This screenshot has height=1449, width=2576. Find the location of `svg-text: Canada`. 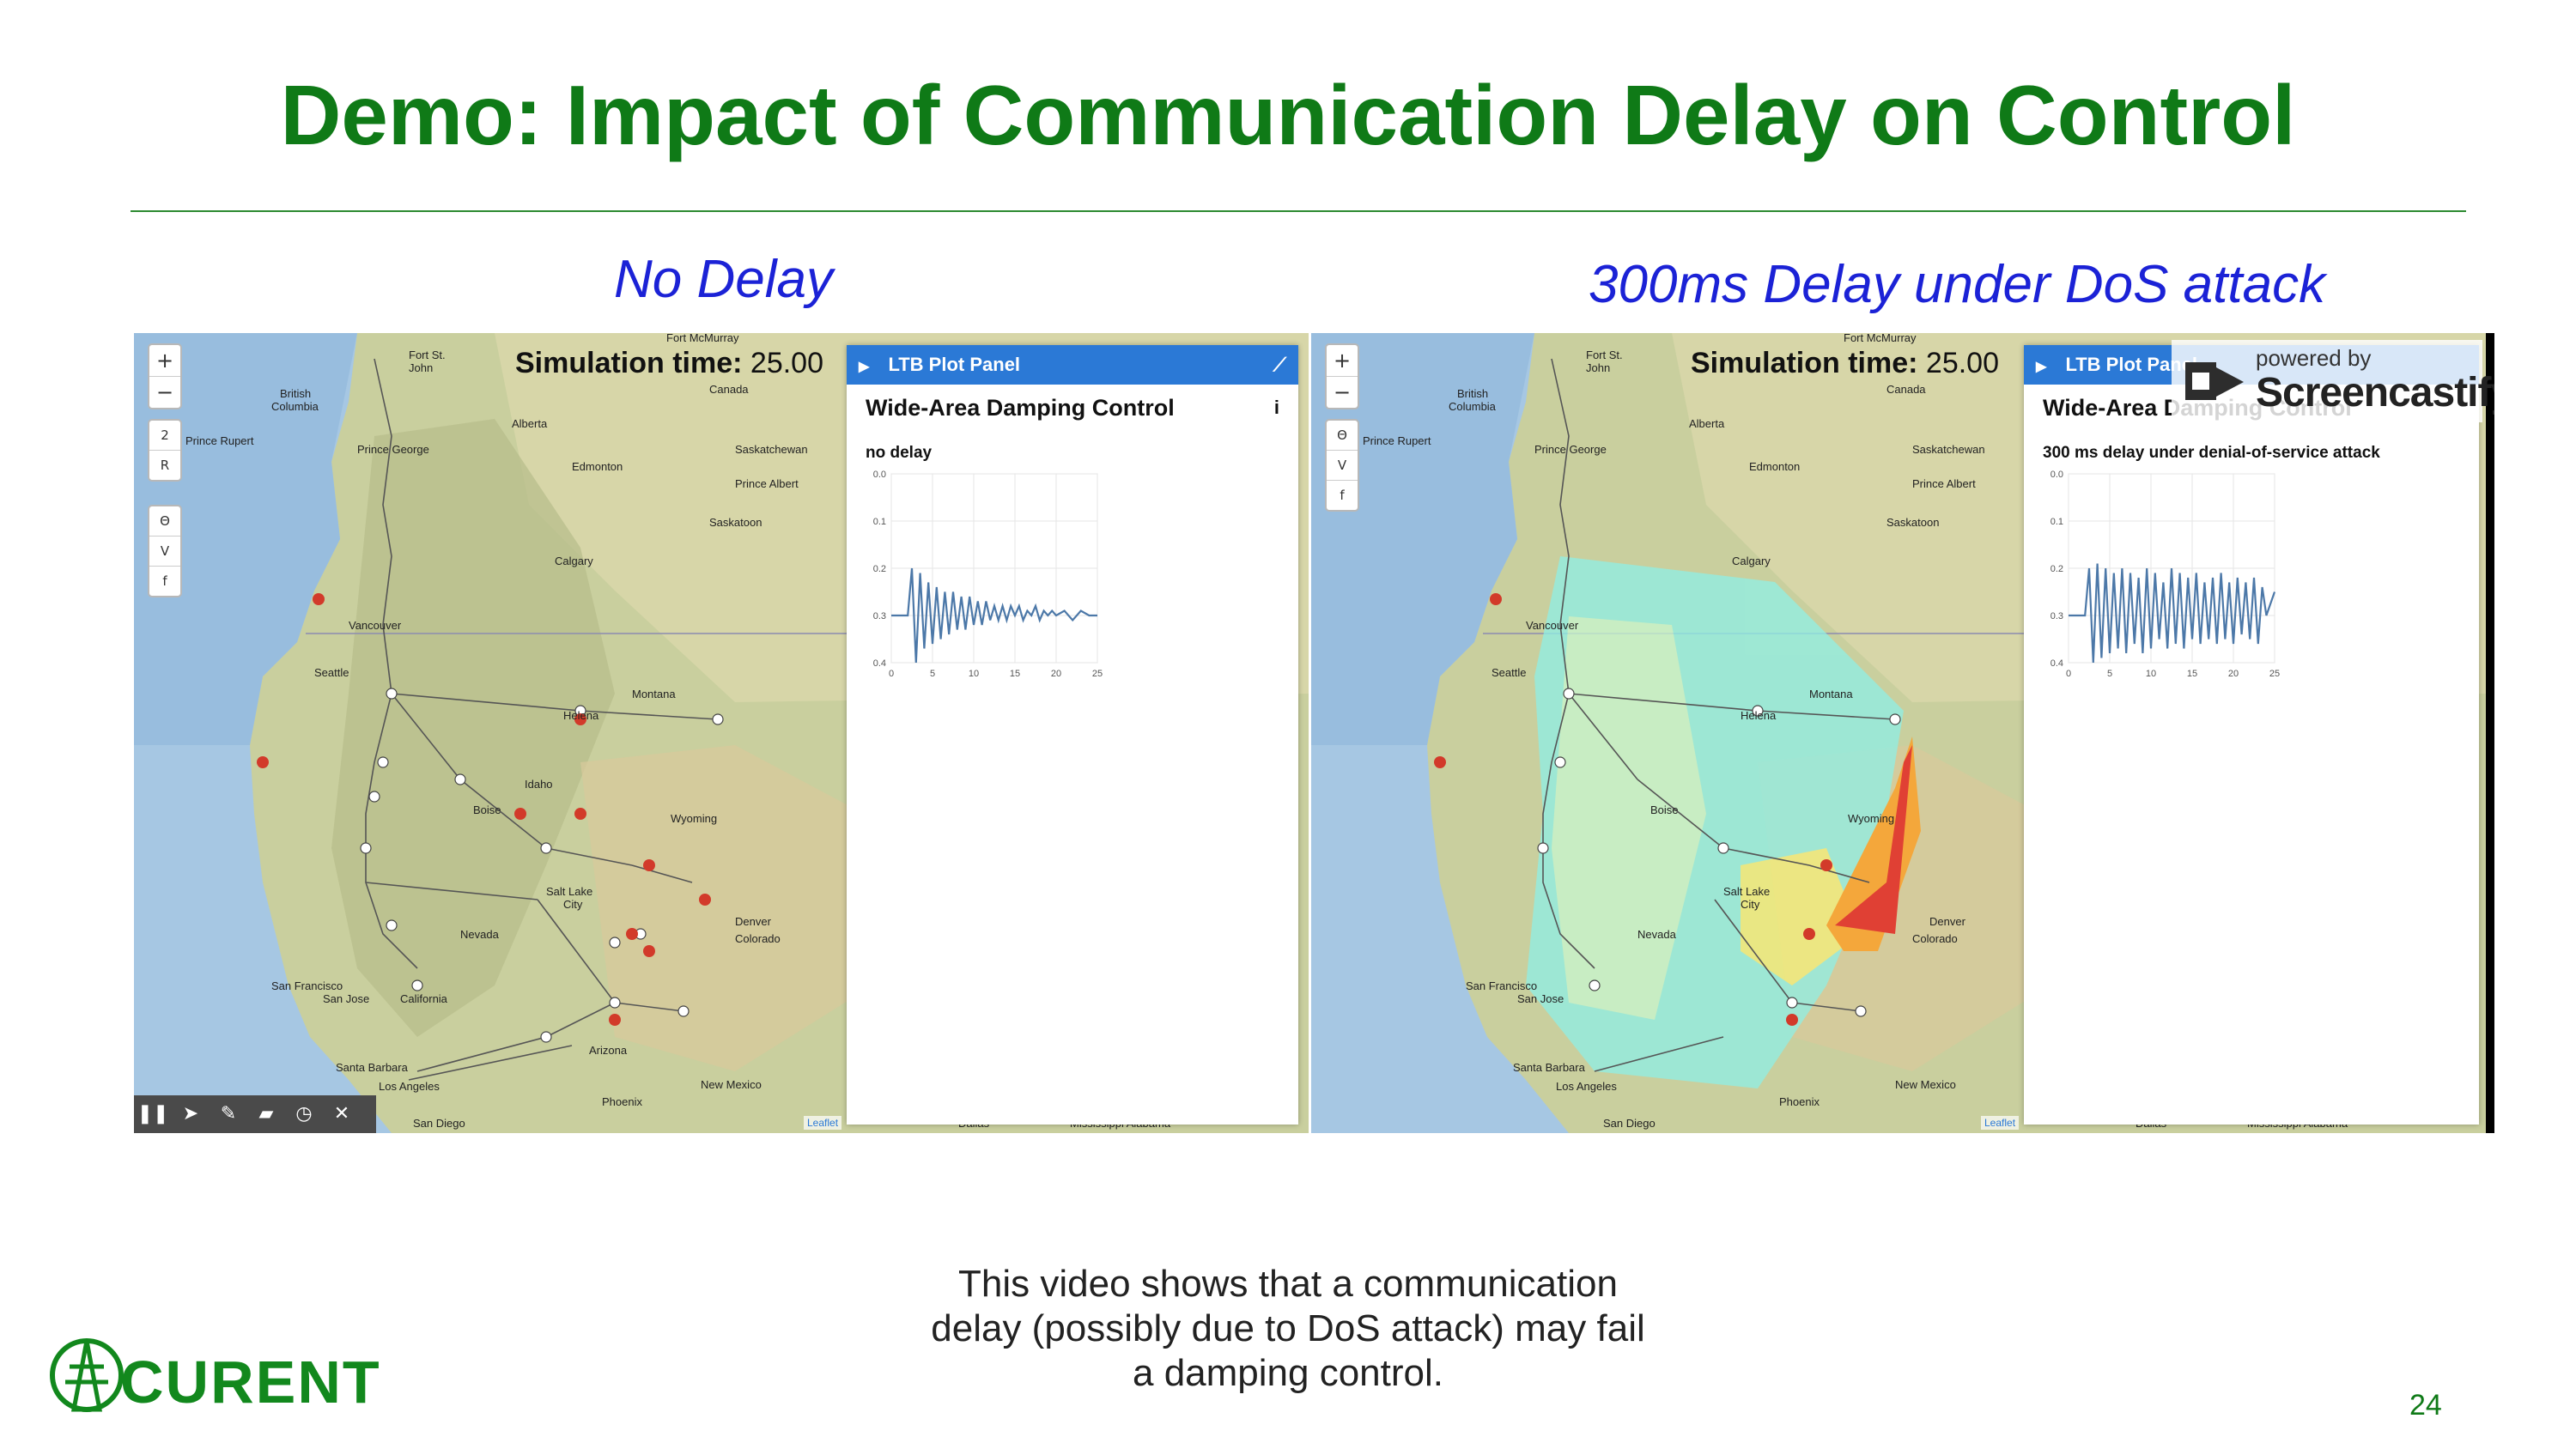

svg-text: Canada is located at coordinates (729, 389).